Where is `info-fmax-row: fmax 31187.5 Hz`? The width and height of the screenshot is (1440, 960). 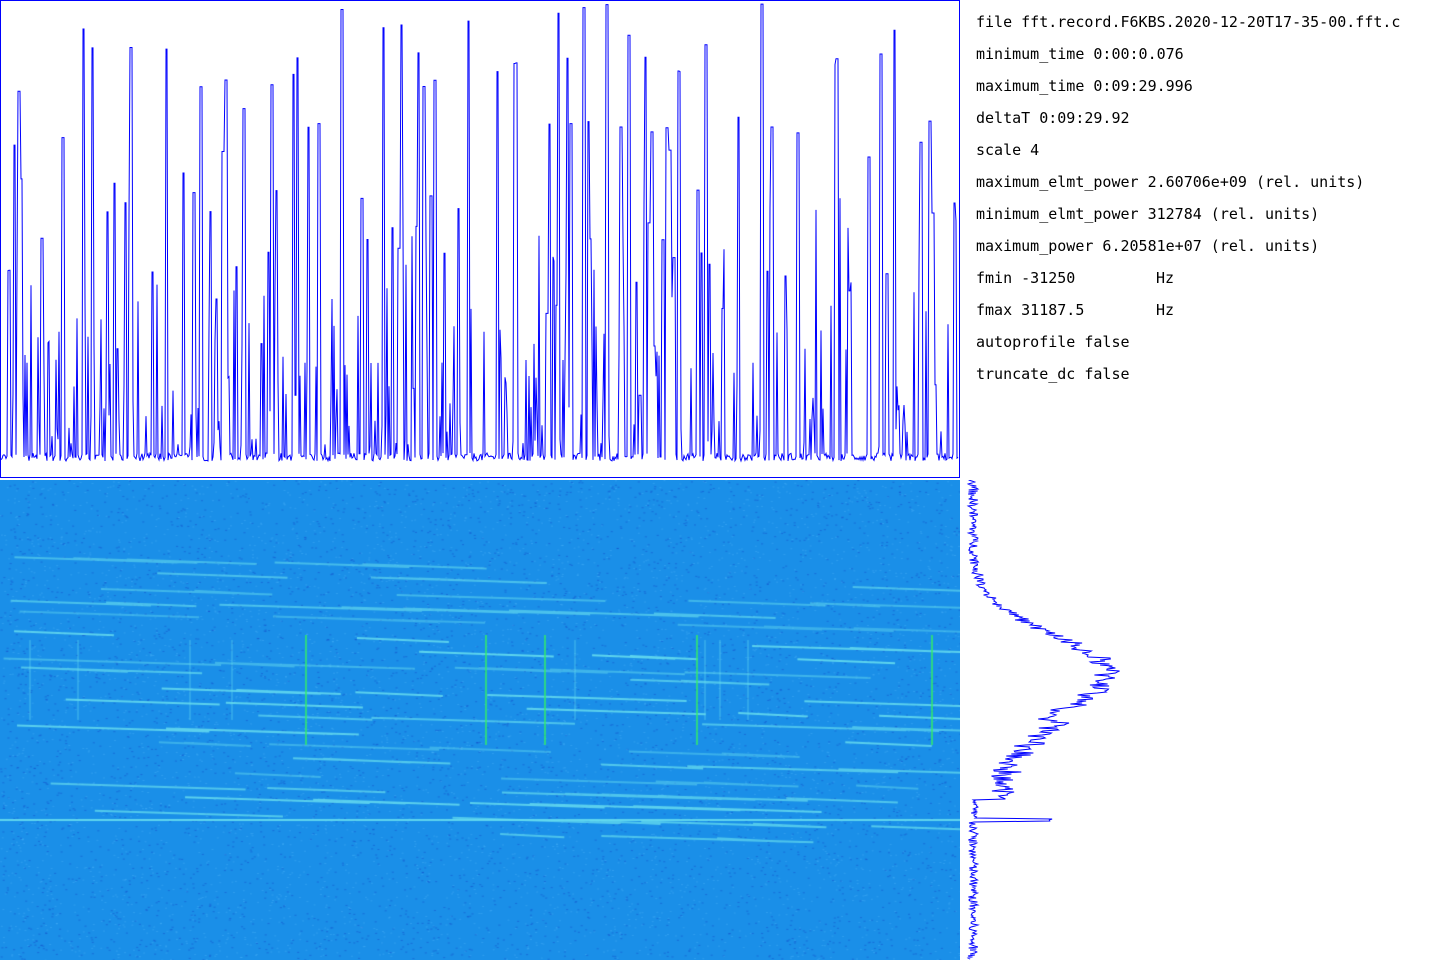
info-fmax-row: fmax 31187.5 Hz is located at coordinates (1208, 314).